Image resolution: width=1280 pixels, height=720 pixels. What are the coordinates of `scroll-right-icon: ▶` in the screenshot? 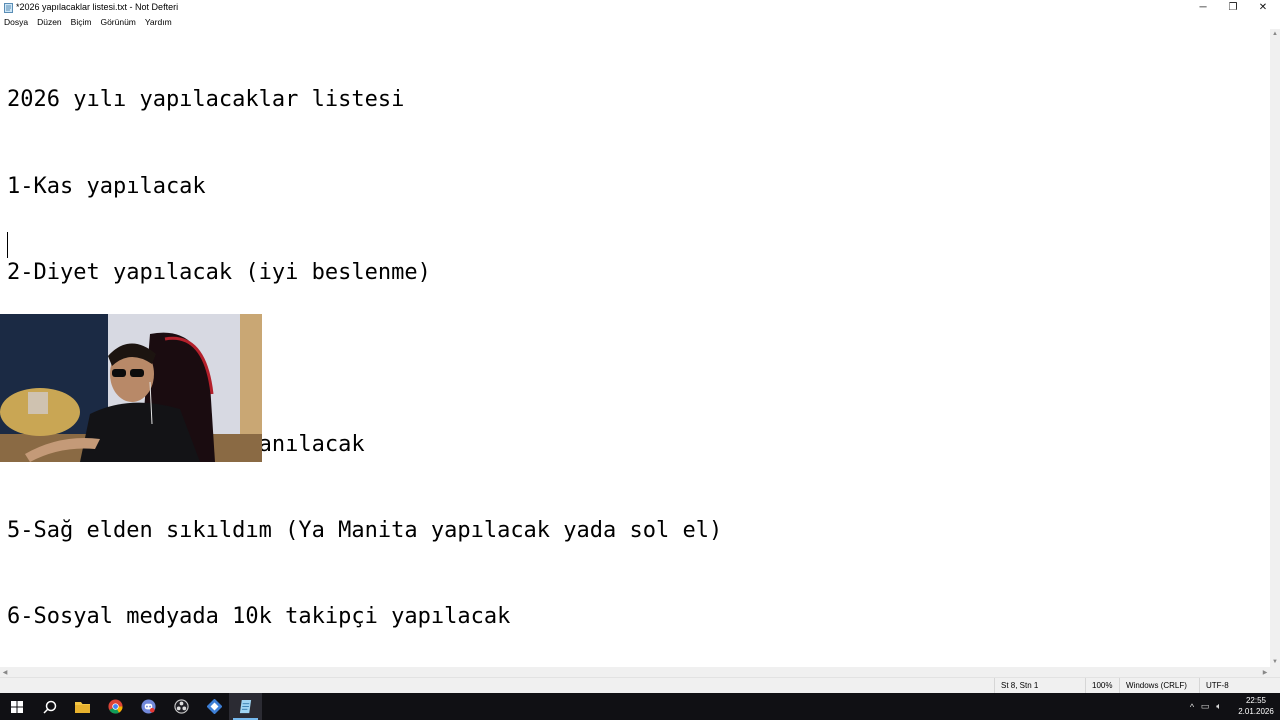 It's located at (1265, 672).